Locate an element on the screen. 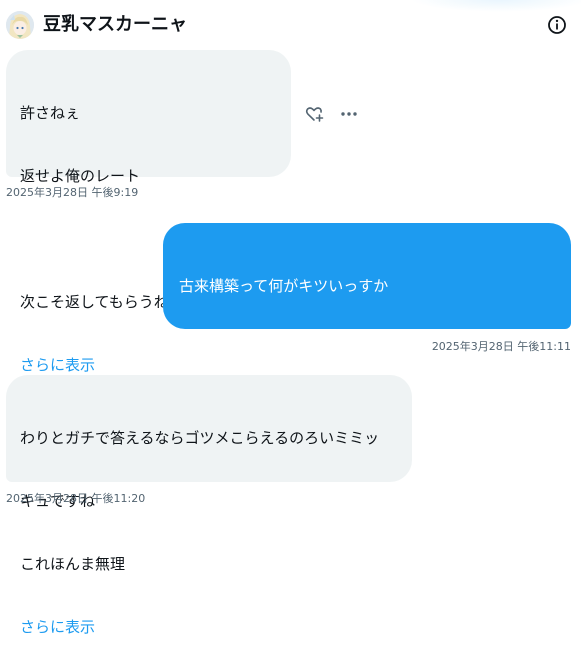 The height and width of the screenshot is (659, 581). message-timestamp: 2025年3月28日 午後9:19 is located at coordinates (72, 192).